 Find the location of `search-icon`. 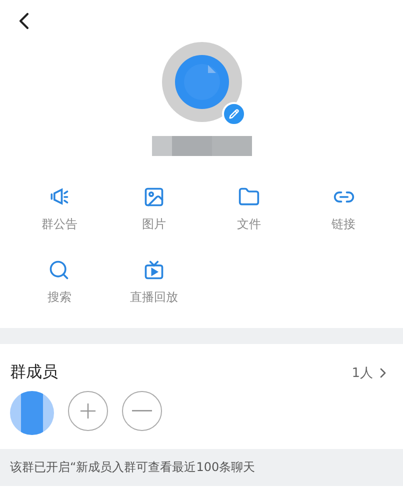

search-icon is located at coordinates (59, 270).